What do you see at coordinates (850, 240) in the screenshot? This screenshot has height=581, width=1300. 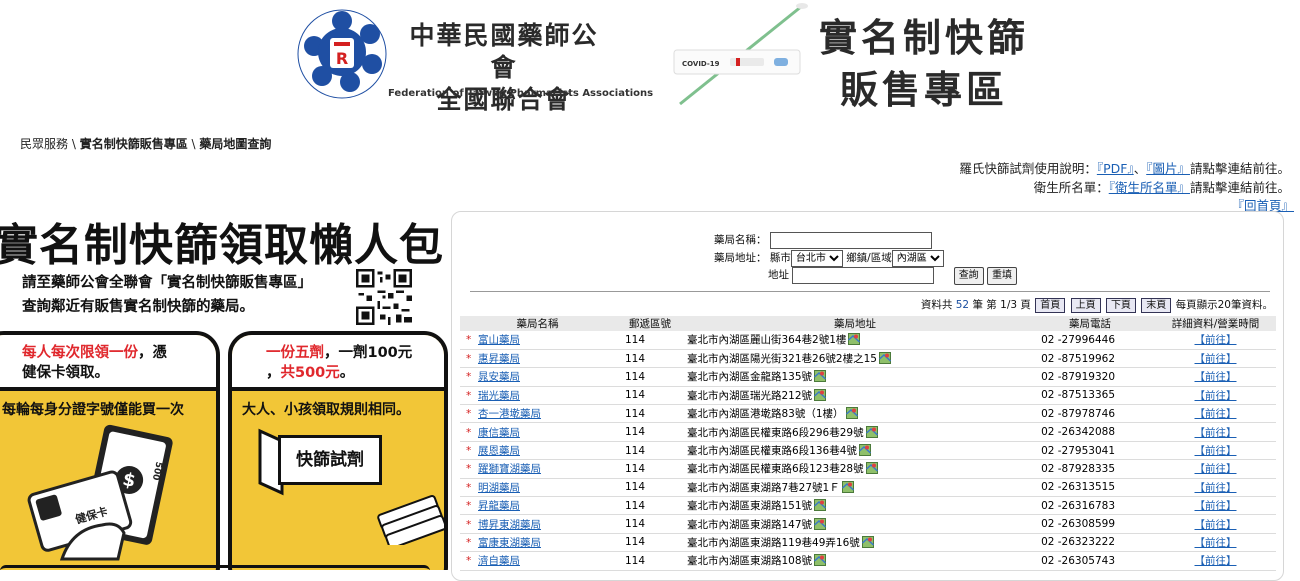 I see `pharmacy-name-input` at bounding box center [850, 240].